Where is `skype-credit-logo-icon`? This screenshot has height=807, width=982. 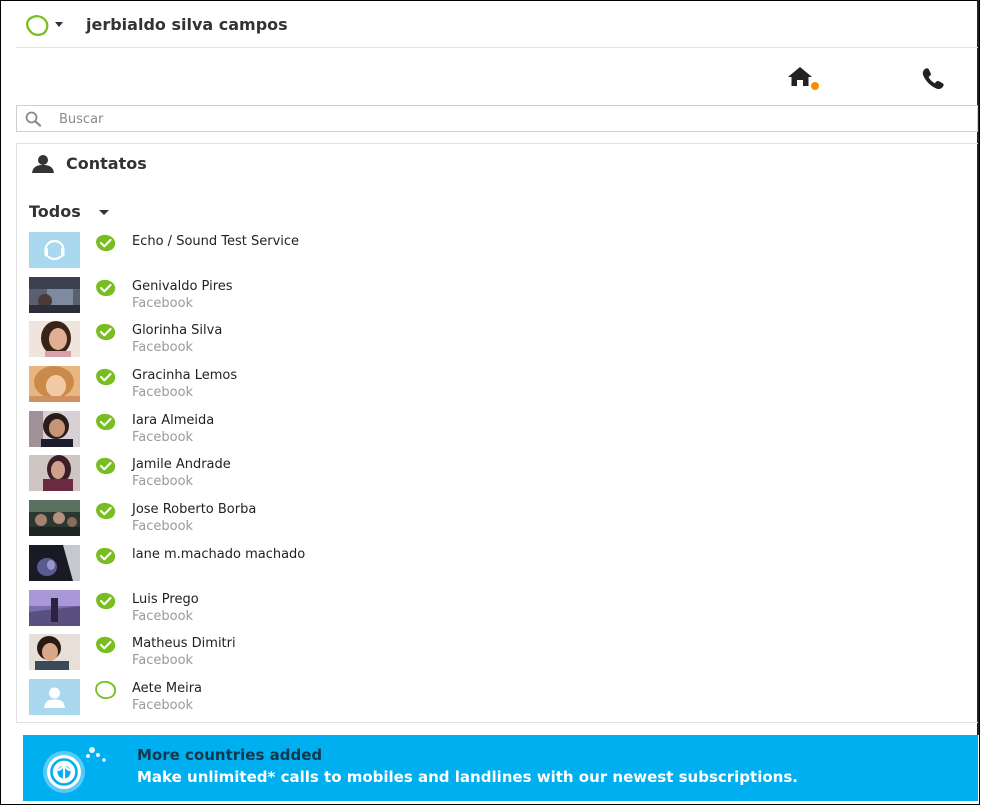
skype-credit-logo-icon is located at coordinates (77, 771).